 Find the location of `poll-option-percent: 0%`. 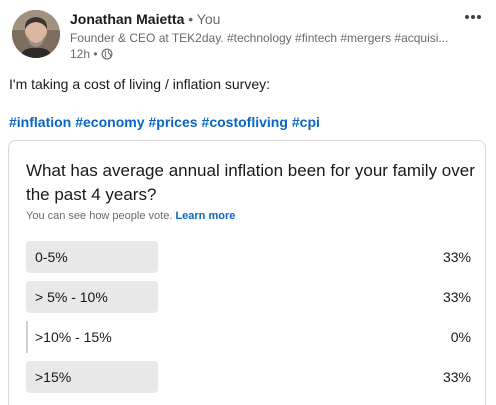

poll-option-percent: 0% is located at coordinates (460, 337).